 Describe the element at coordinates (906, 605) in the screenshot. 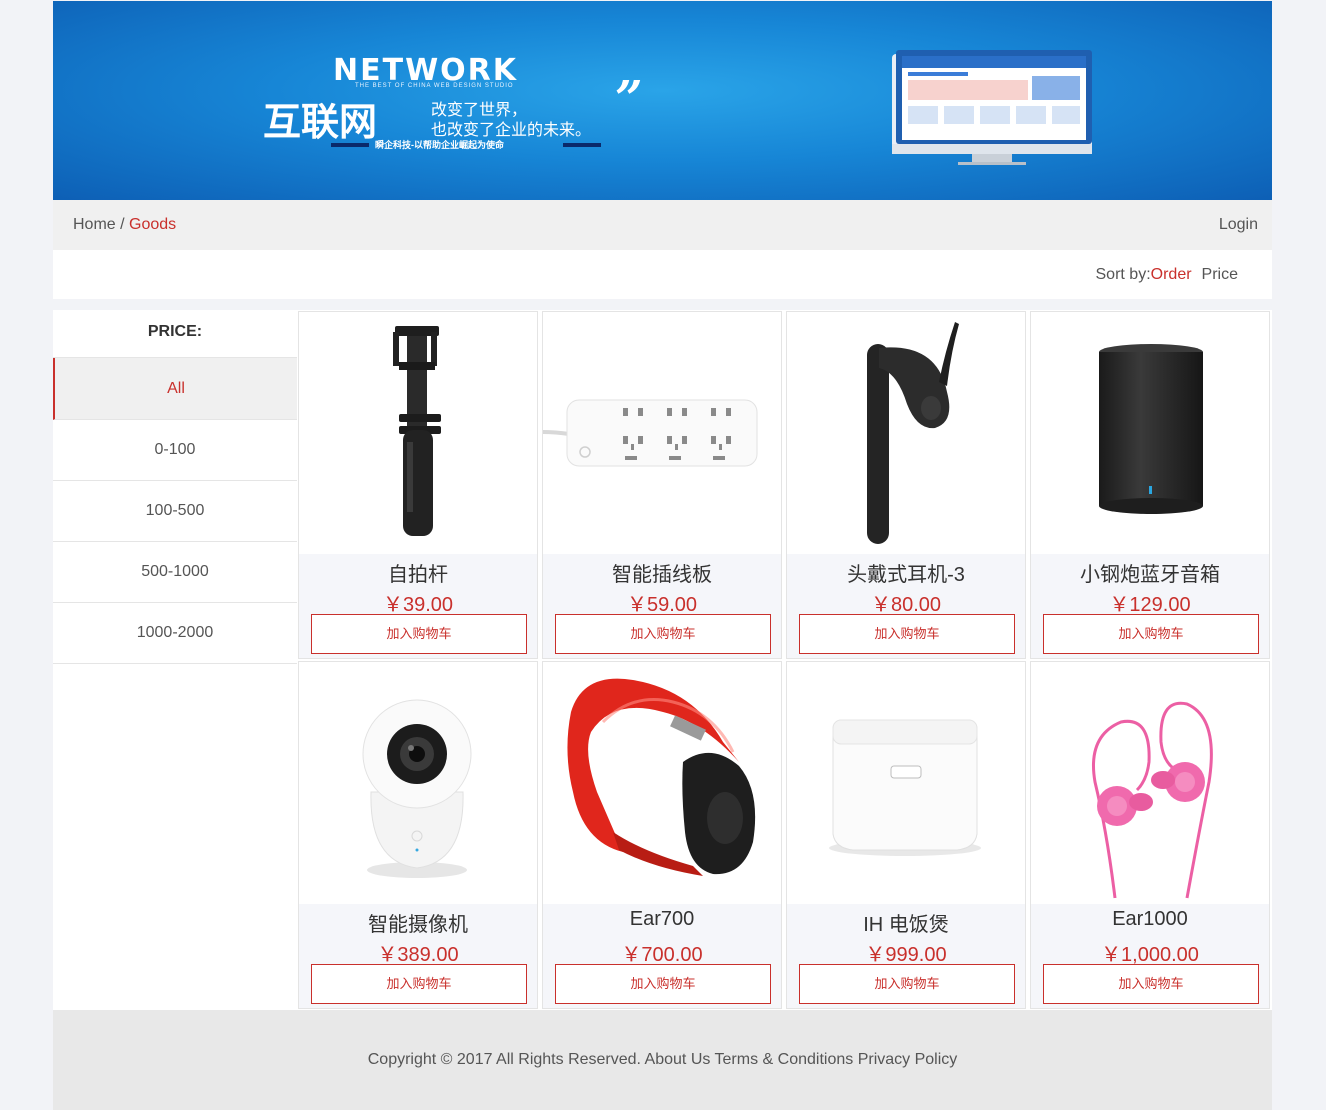

I see `product-price: ￥80.00` at that location.